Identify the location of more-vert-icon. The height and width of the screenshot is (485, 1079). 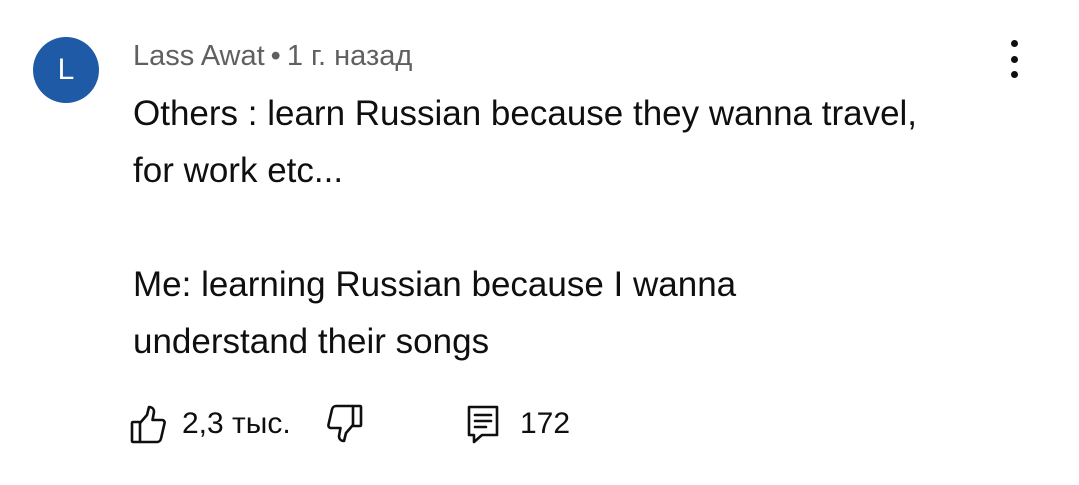
(1014, 59).